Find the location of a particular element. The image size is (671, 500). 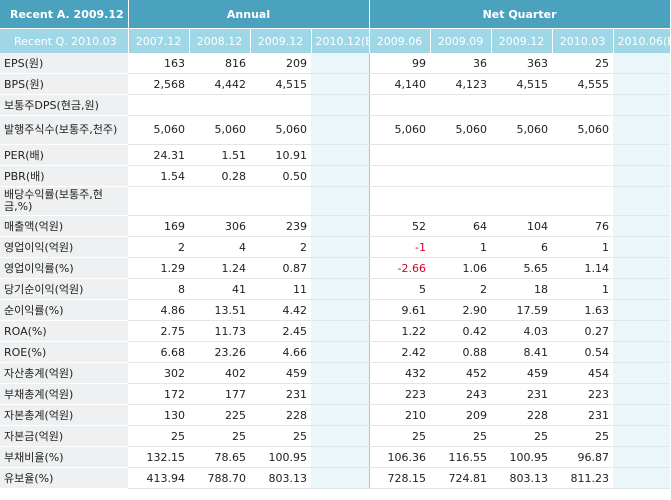

table-cell: 18 is located at coordinates (522, 289).